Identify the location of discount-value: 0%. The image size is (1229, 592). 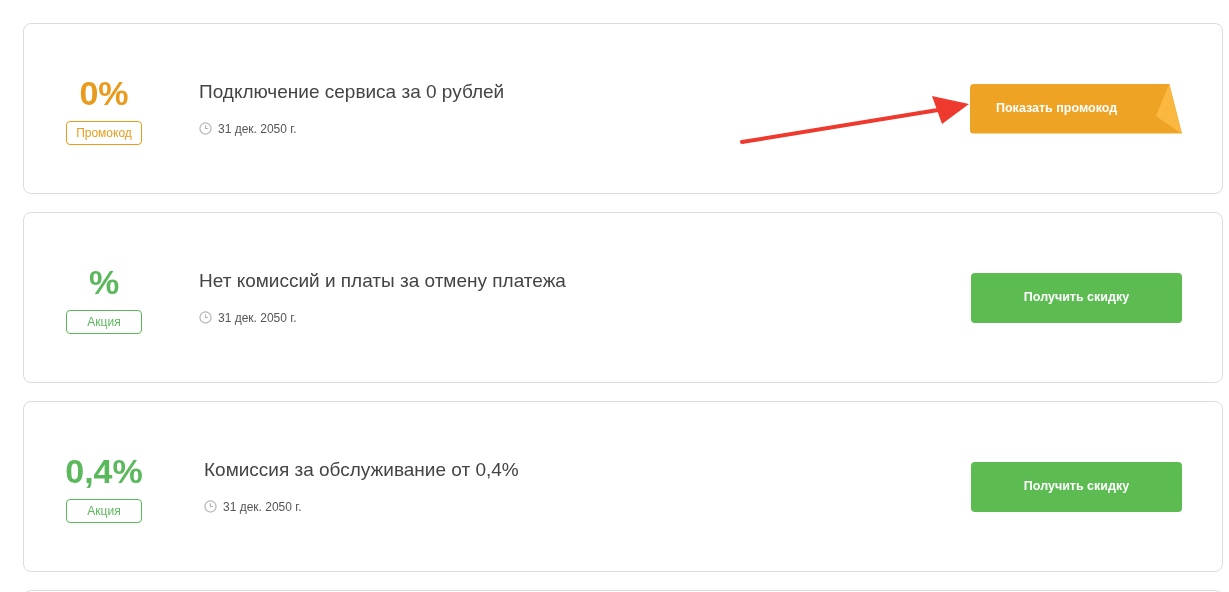
(104, 92).